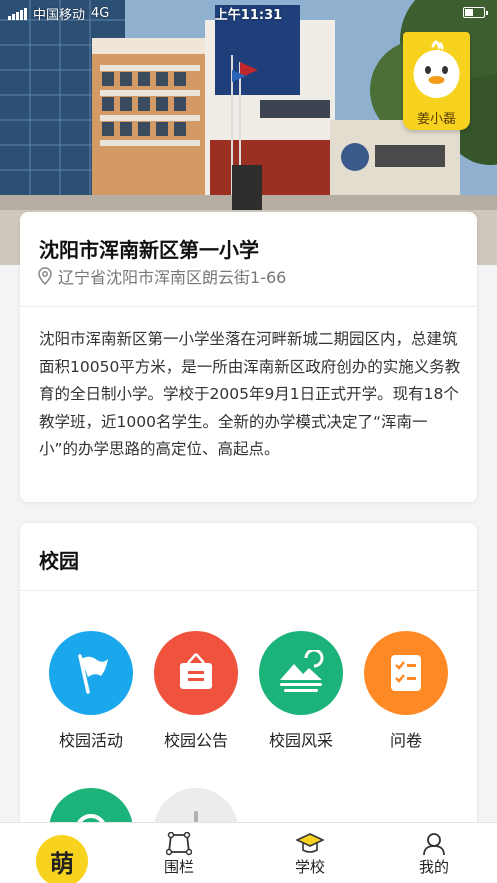  Describe the element at coordinates (433, 867) in the screenshot. I see `nav-label: 我的` at that location.